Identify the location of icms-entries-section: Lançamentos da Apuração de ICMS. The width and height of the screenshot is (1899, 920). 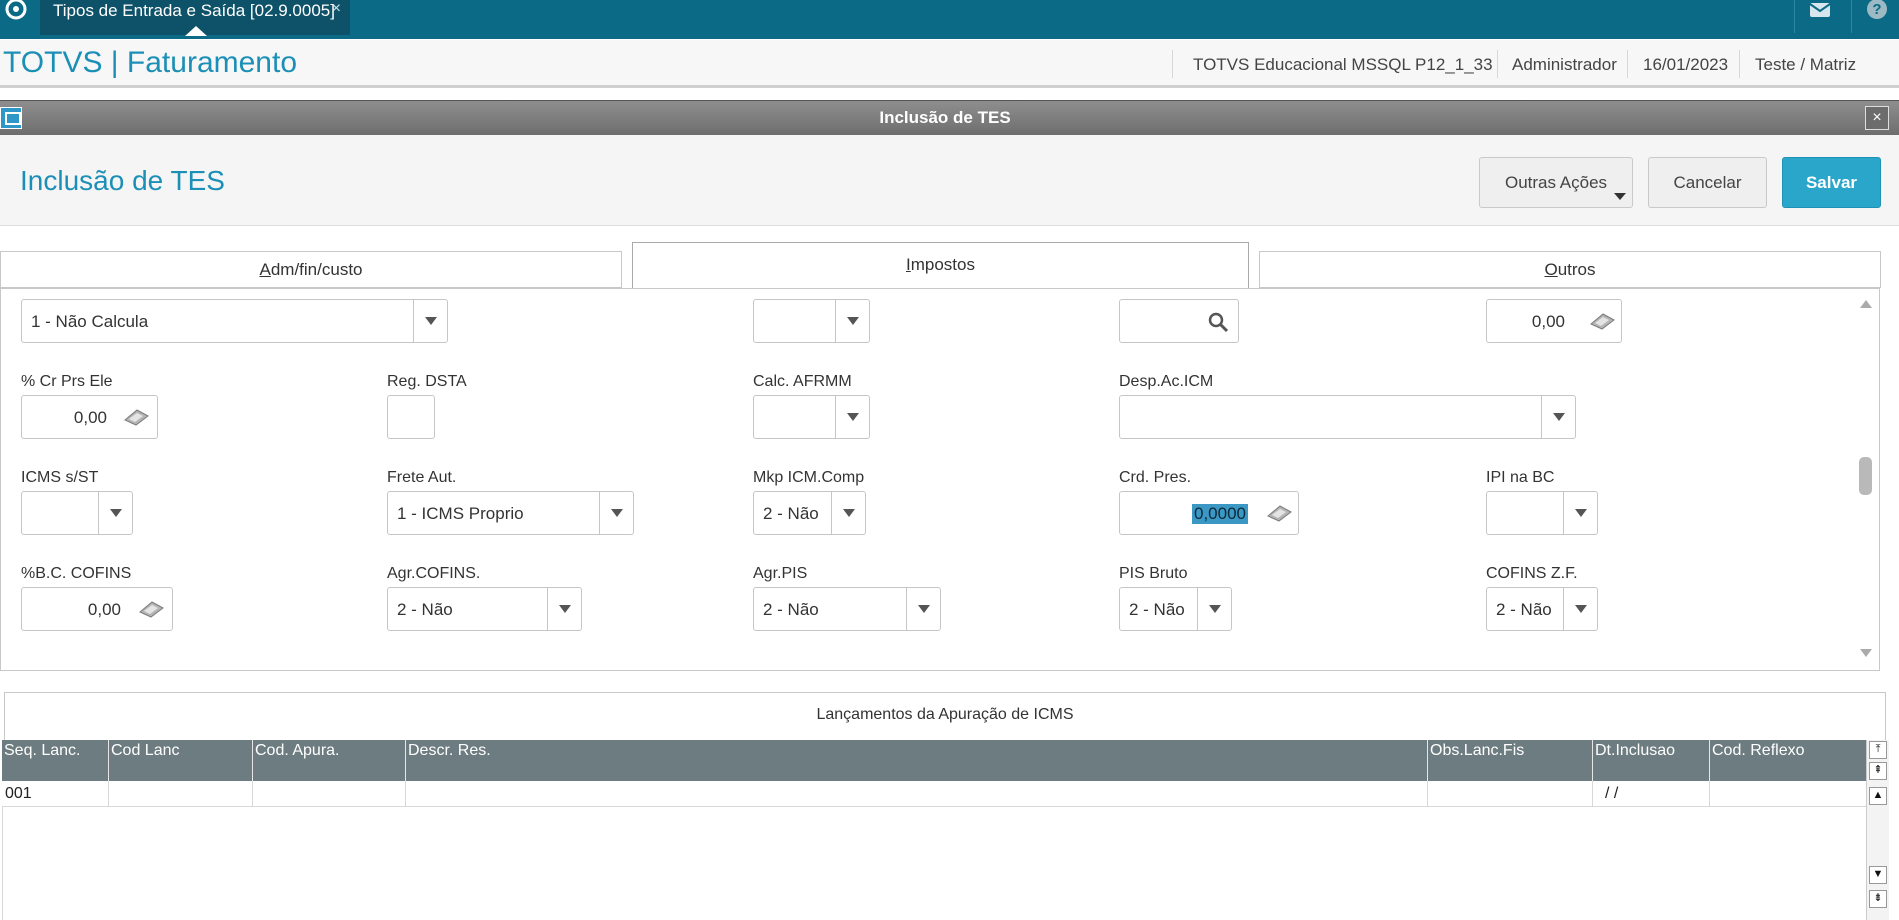
(945, 716).